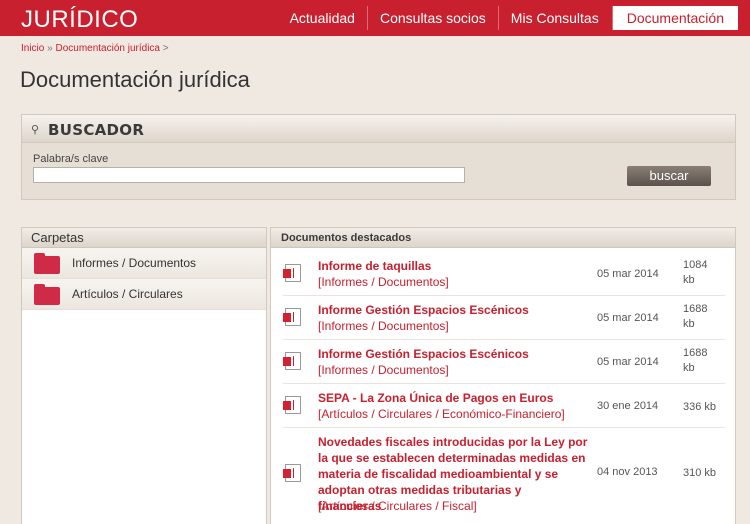 The height and width of the screenshot is (524, 750). What do you see at coordinates (695, 272) in the screenshot?
I see `document-size: 1084 kb` at bounding box center [695, 272].